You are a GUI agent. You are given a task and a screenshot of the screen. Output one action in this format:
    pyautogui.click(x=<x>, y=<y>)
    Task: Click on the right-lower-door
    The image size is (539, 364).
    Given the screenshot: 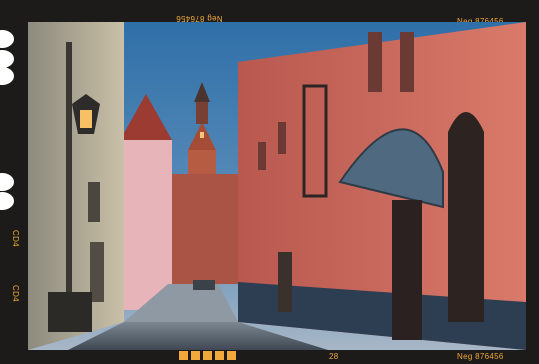 What is the action you would take?
    pyautogui.click(x=285, y=282)
    